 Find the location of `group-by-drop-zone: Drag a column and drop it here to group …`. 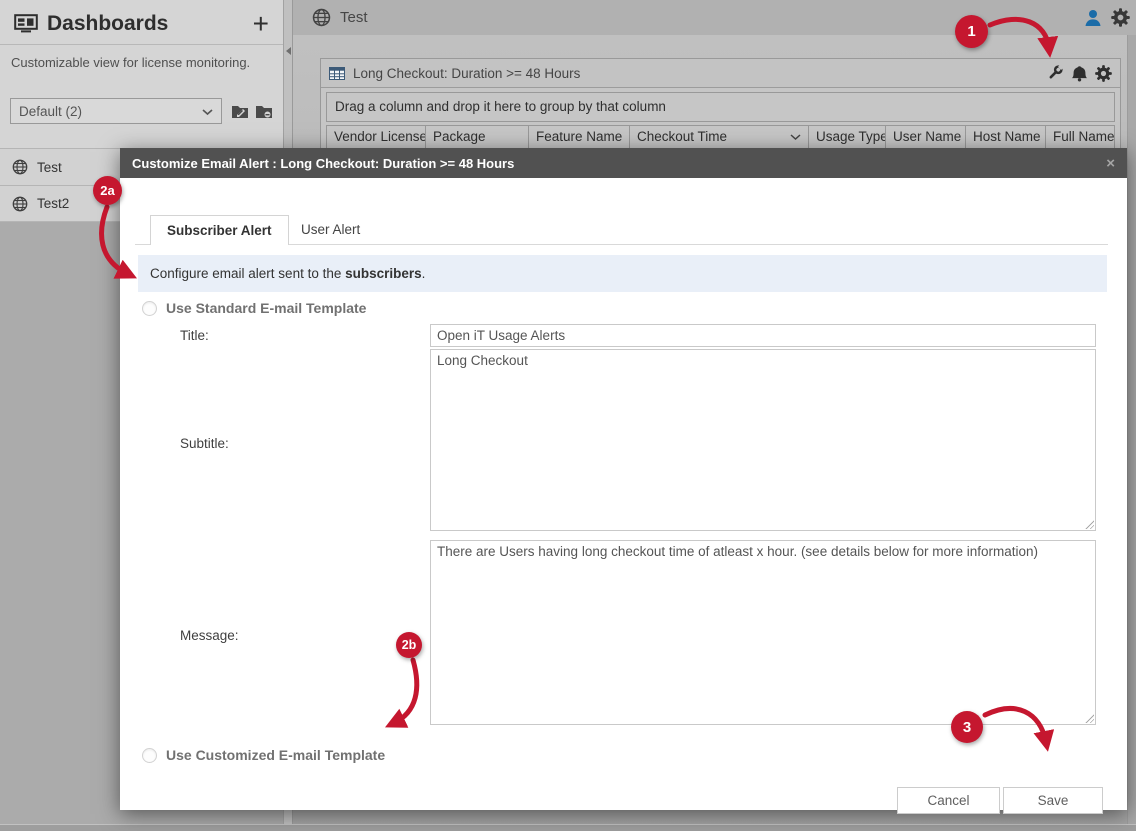

group-by-drop-zone: Drag a column and drop it here to group … is located at coordinates (720, 107).